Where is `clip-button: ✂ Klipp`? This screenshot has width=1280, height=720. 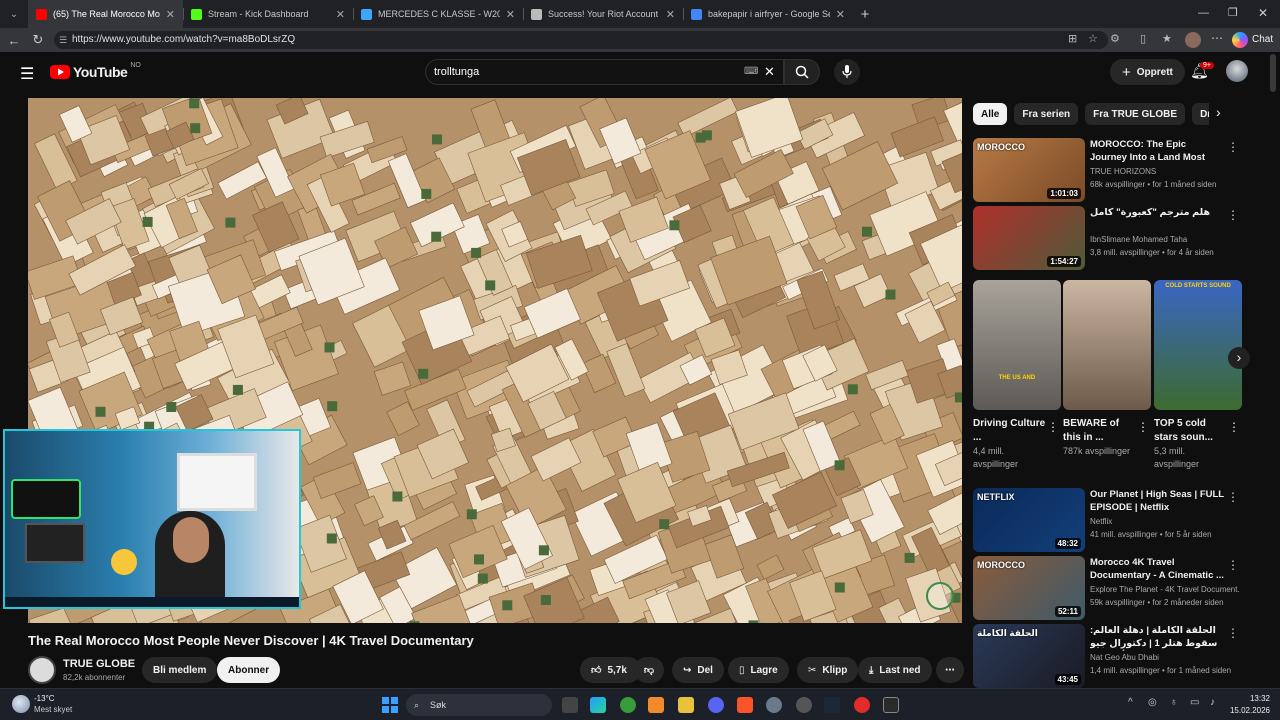
clip-button: ✂ Klipp is located at coordinates (828, 670).